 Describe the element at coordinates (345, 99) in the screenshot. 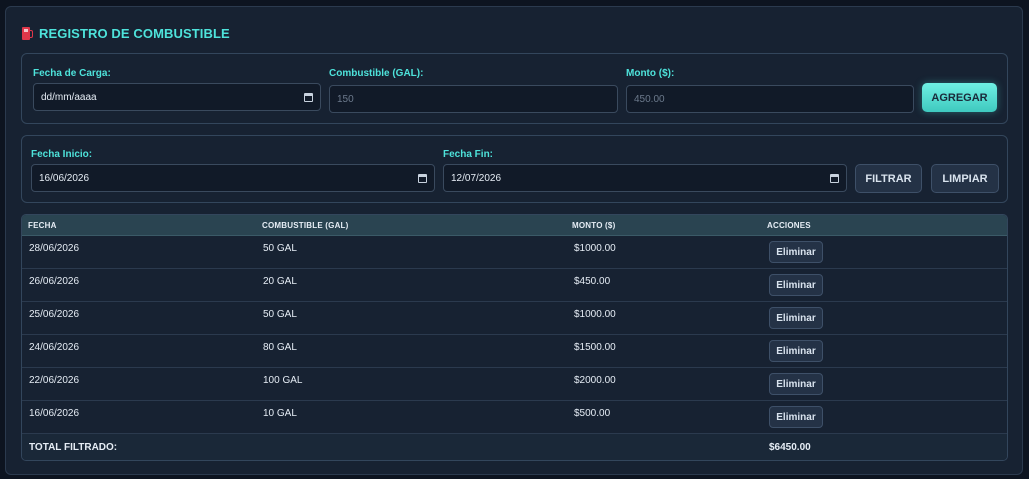

I see `fuel-gallons-placeholder: 150` at that location.